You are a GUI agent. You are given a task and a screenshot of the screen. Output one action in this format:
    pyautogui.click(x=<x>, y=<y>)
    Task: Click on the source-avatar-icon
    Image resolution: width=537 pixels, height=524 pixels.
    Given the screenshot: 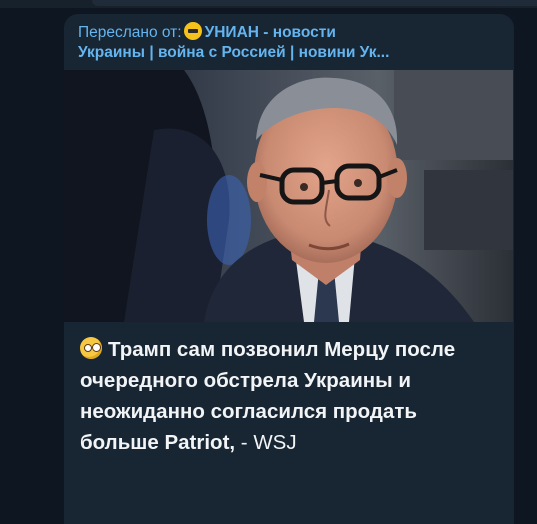 What is the action you would take?
    pyautogui.click(x=192, y=31)
    